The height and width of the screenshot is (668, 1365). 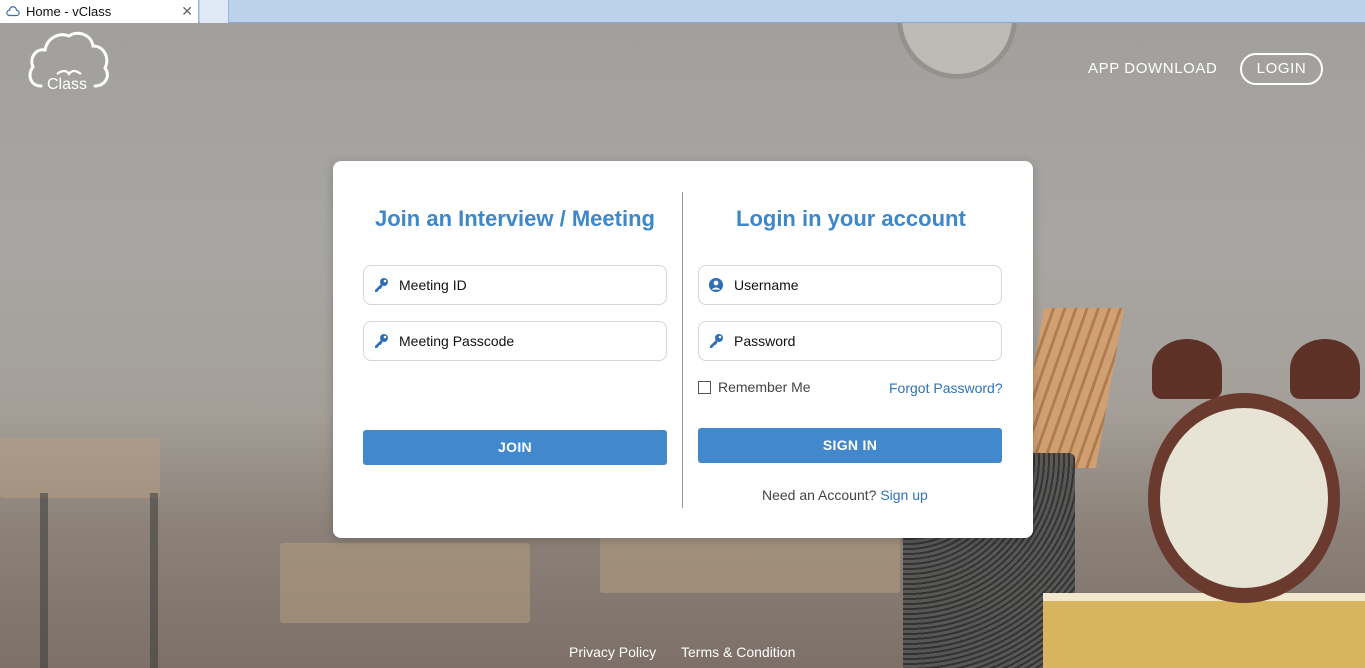 What do you see at coordinates (946, 388) in the screenshot?
I see `forgot-password-link: Forgot Password?` at bounding box center [946, 388].